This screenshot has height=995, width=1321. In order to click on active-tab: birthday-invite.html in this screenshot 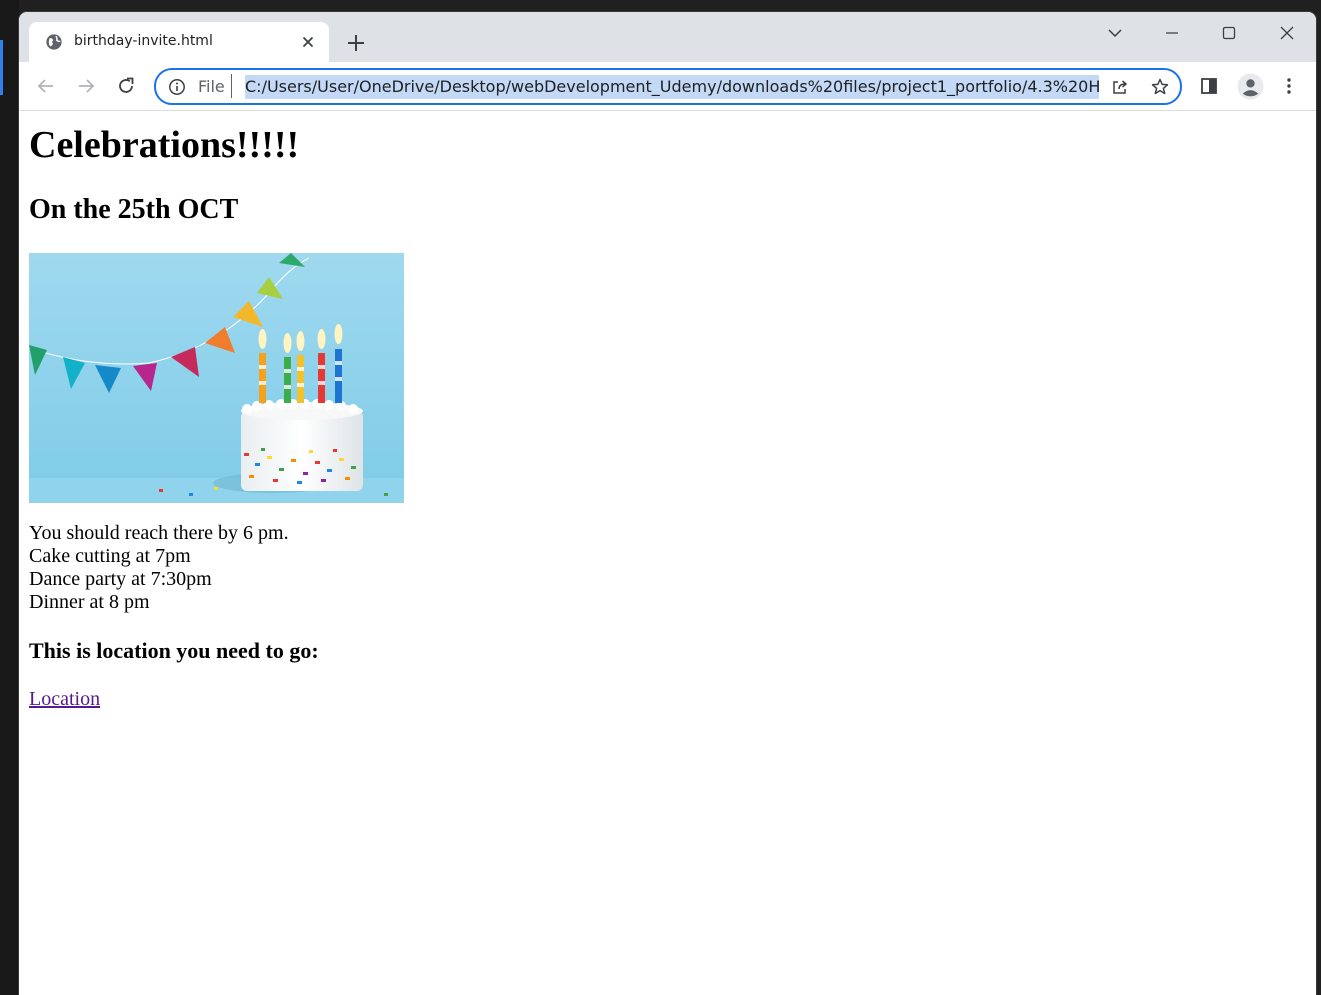, I will do `click(179, 42)`.